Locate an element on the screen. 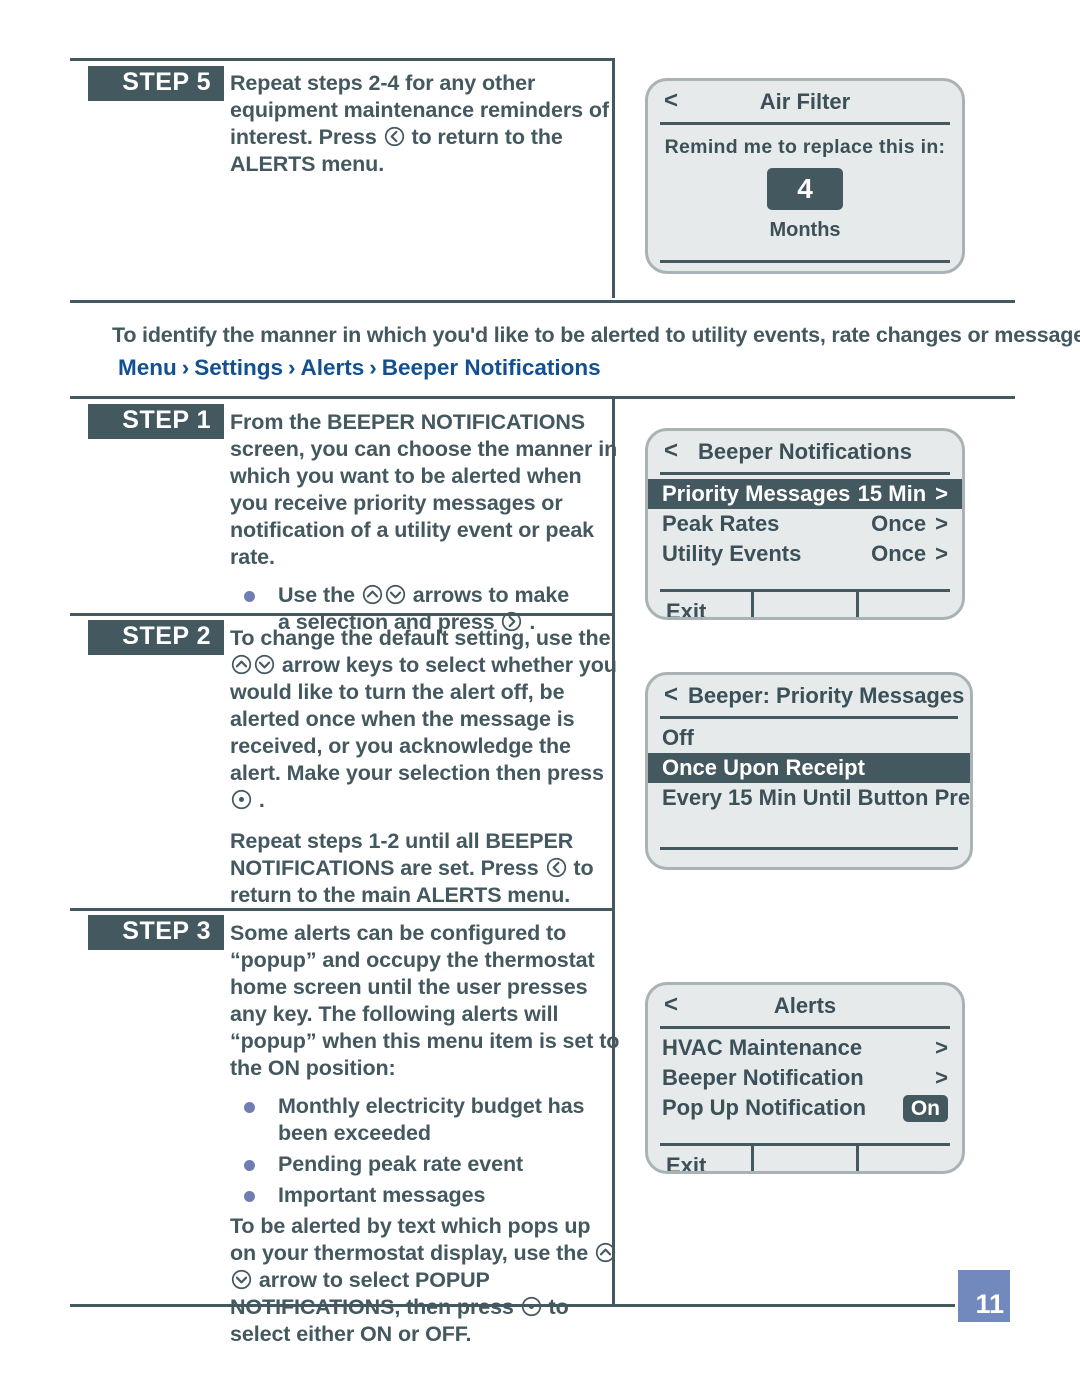  row-value: Once is located at coordinates (899, 553).